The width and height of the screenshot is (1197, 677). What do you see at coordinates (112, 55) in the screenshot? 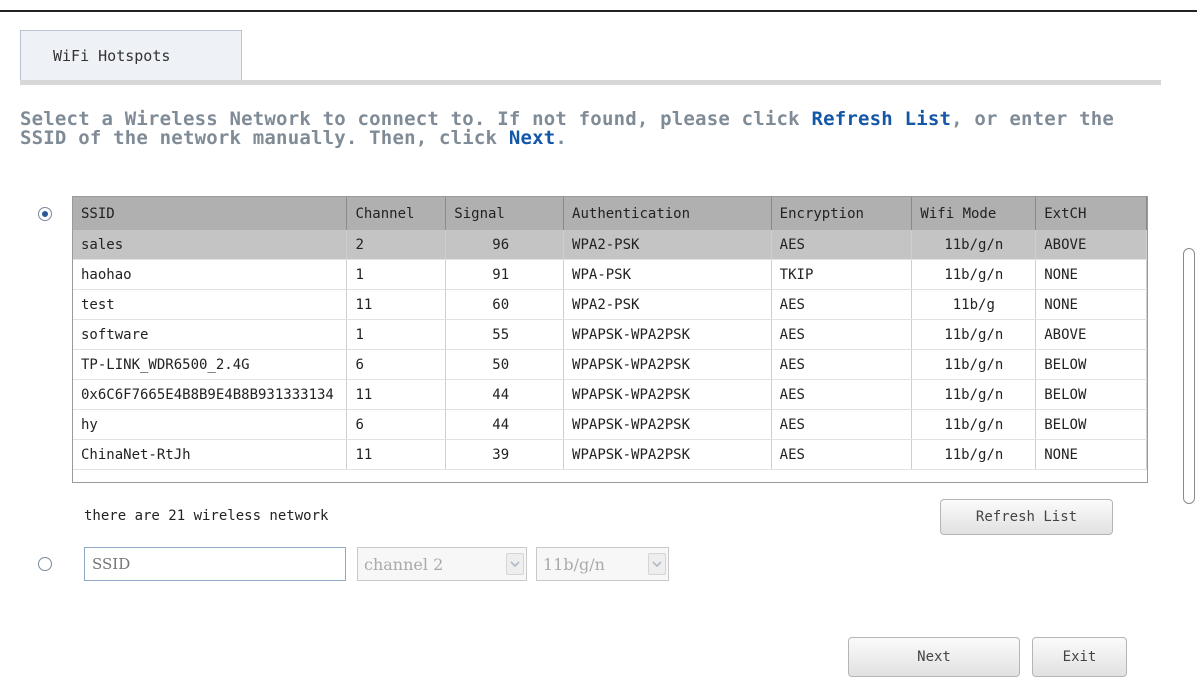
I see `tab-label: WiFi Hotspots` at bounding box center [112, 55].